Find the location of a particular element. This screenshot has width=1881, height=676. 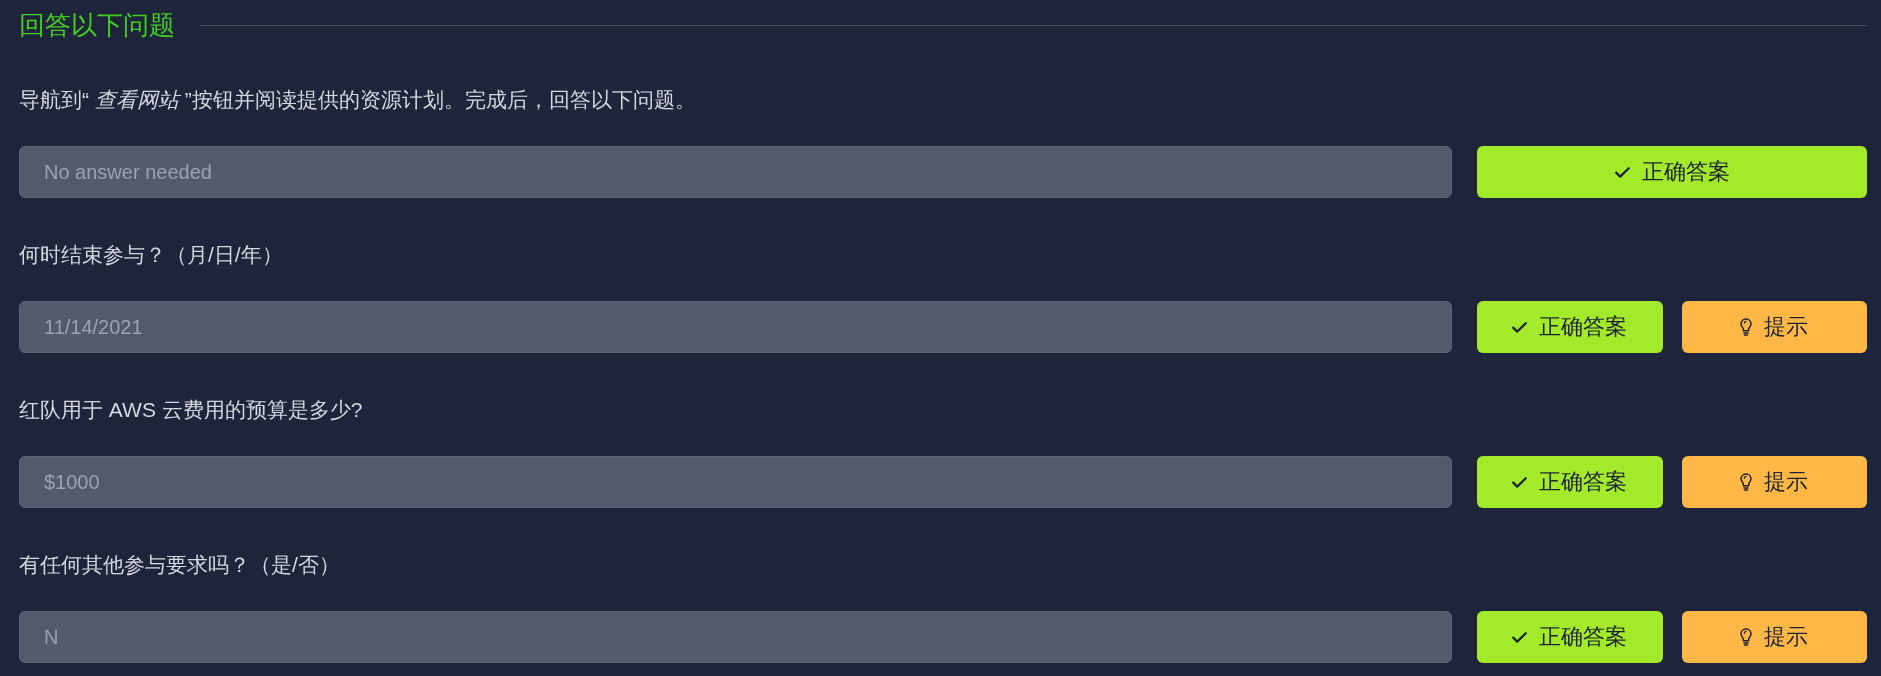

question-text: 有任何其他参与要求吗？（是/否） is located at coordinates (180, 565).